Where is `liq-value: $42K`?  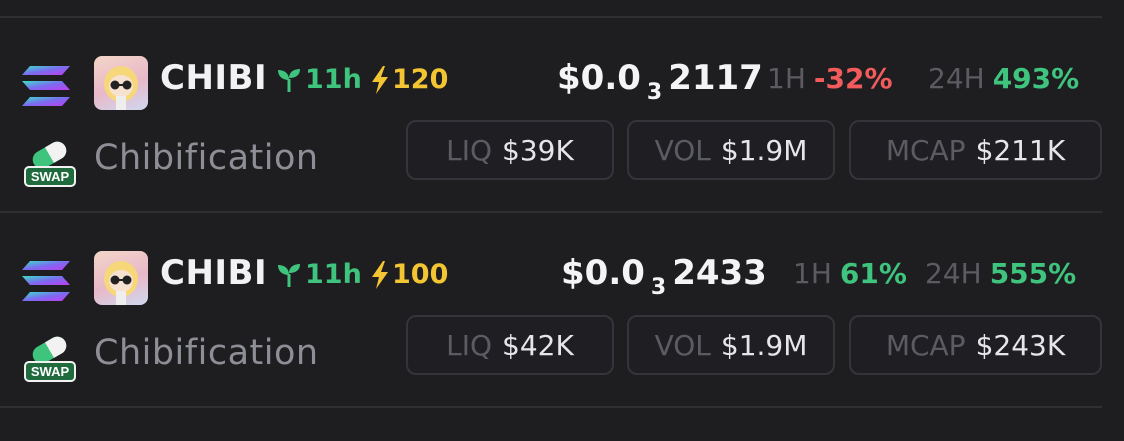 liq-value: $42K is located at coordinates (538, 345).